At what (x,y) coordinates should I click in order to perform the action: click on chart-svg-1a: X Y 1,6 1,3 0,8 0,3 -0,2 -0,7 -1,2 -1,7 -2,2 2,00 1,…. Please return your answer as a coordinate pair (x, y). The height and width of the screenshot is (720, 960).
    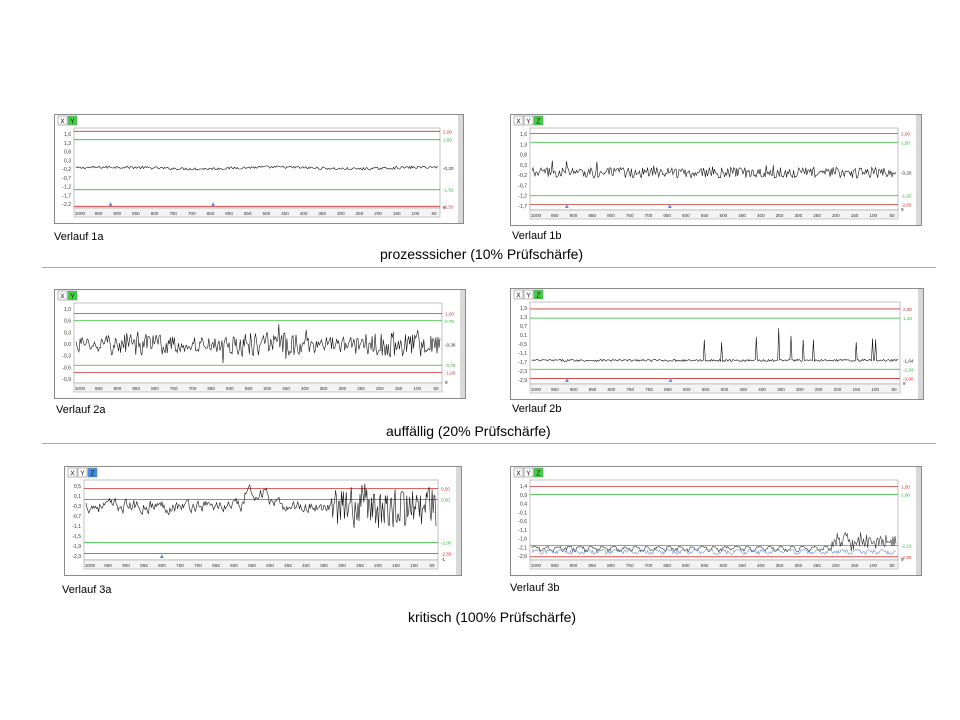
    Looking at the image, I should click on (259, 169).